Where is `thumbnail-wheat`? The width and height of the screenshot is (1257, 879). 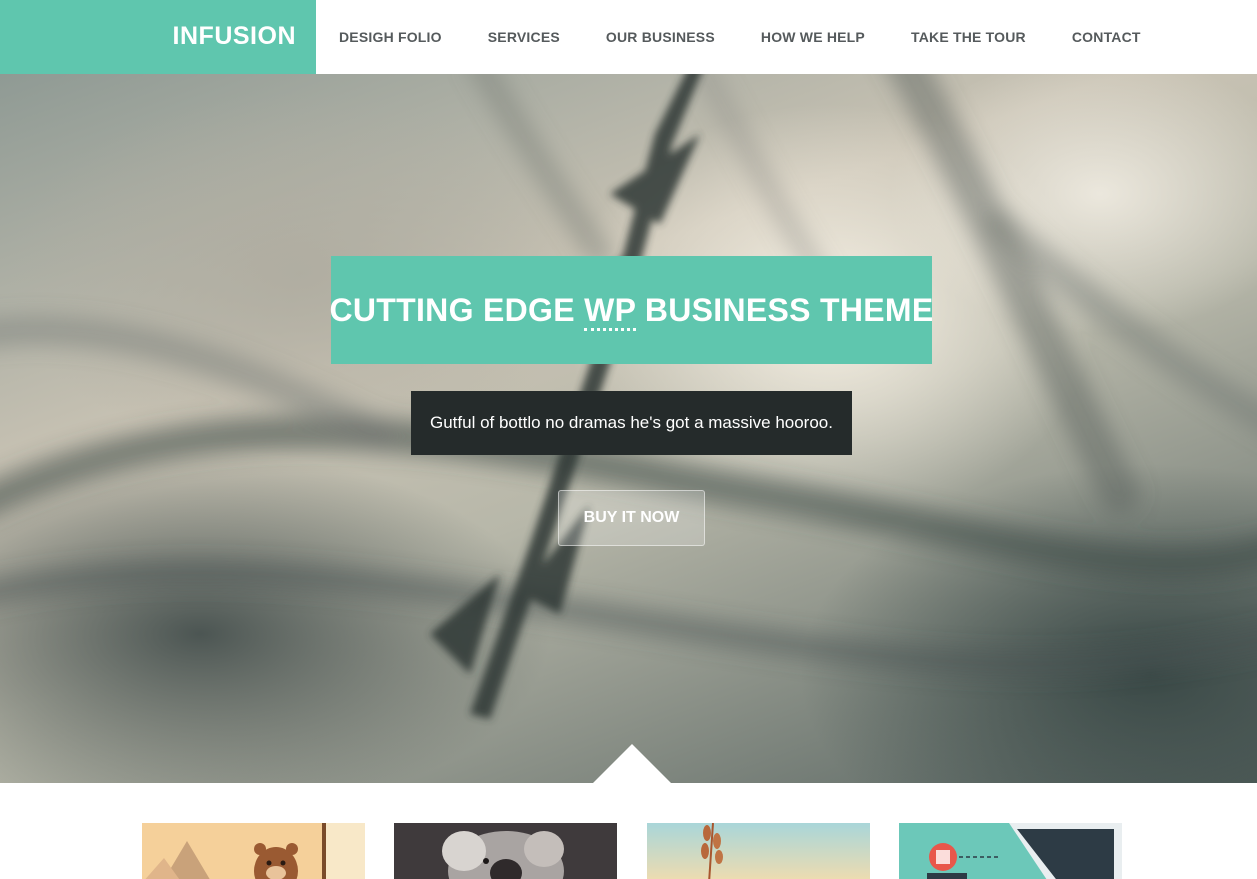
thumbnail-wheat is located at coordinates (758, 851).